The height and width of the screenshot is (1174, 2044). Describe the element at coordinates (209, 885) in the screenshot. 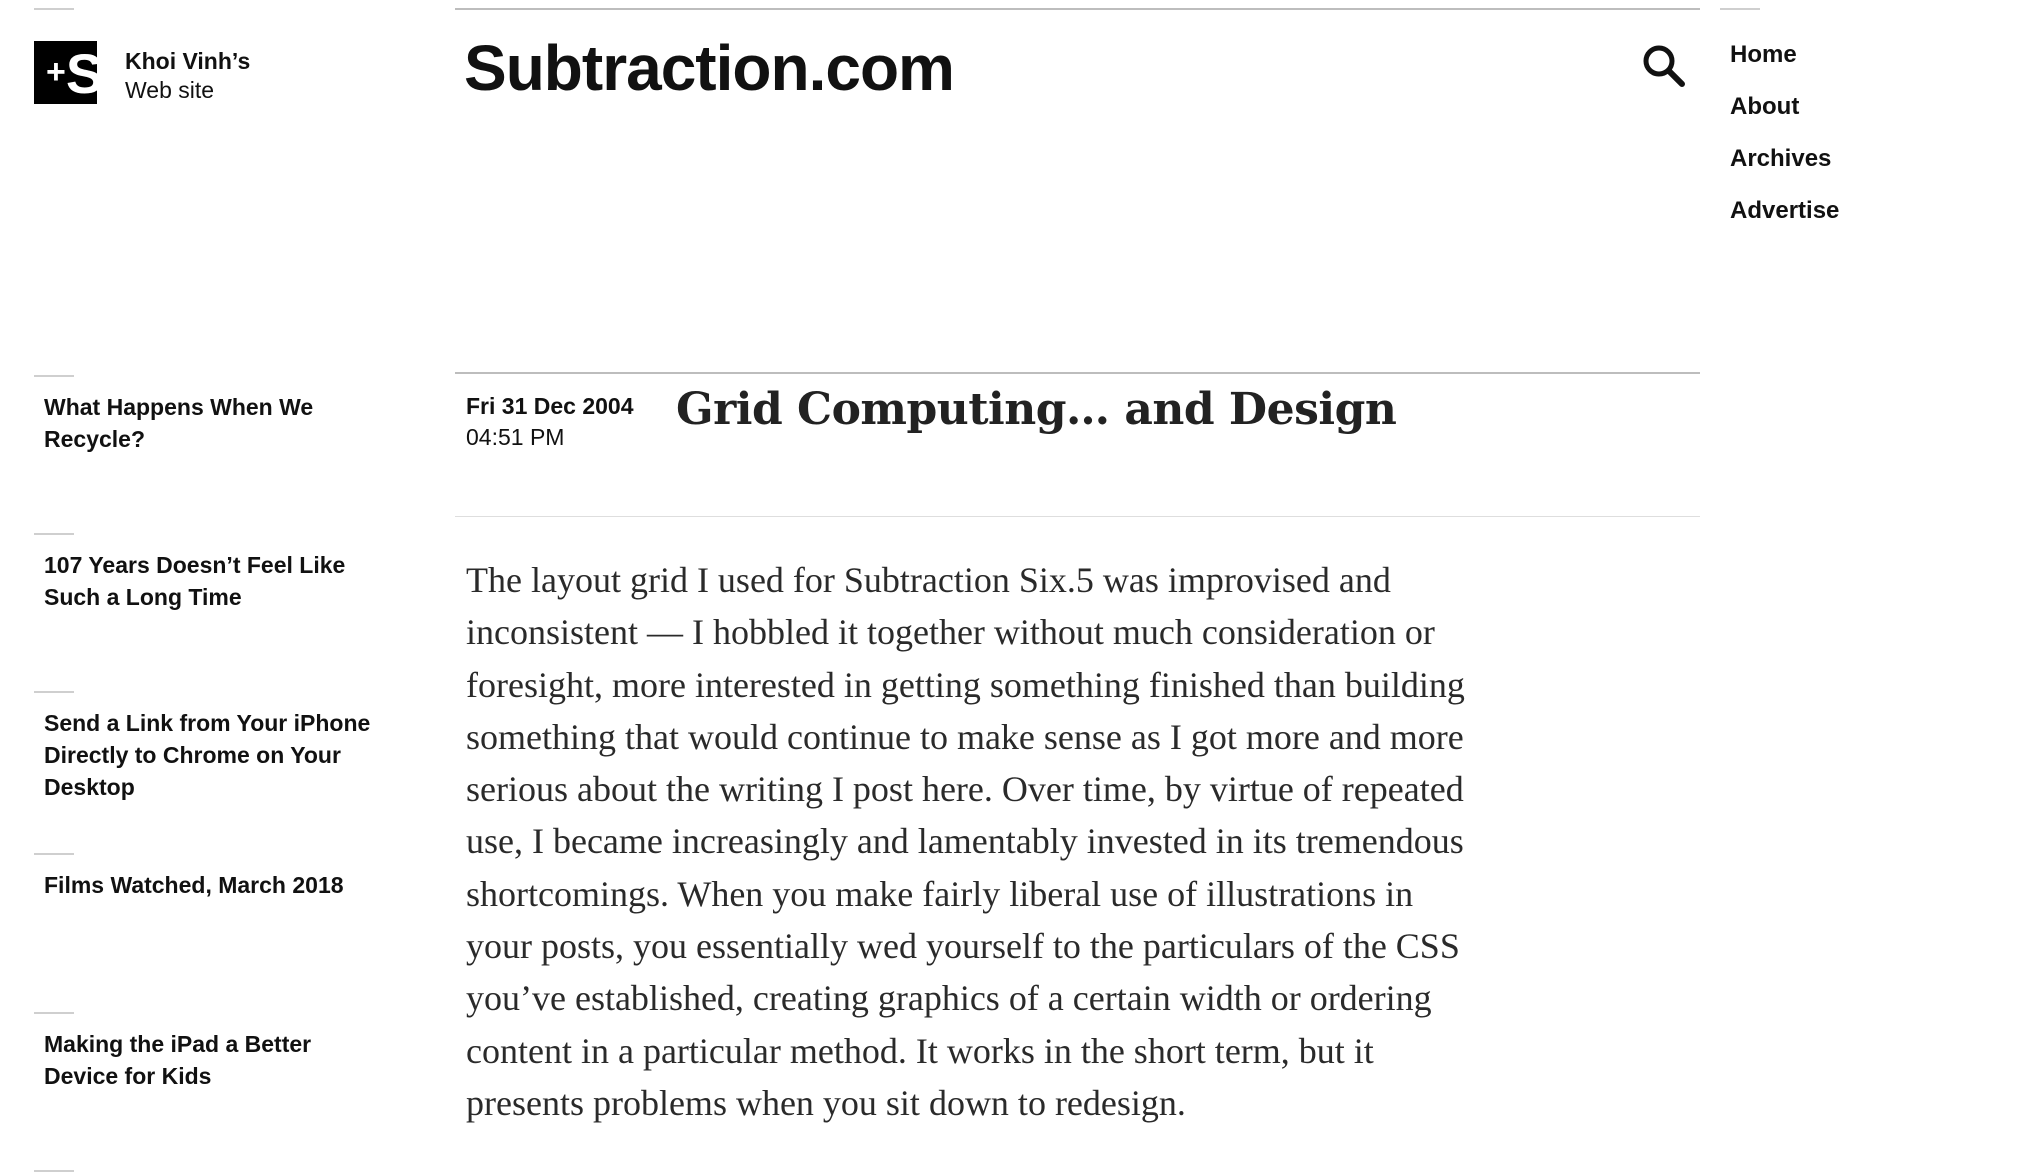

I see `sidebar-link: Films Watched, March 2018` at that location.